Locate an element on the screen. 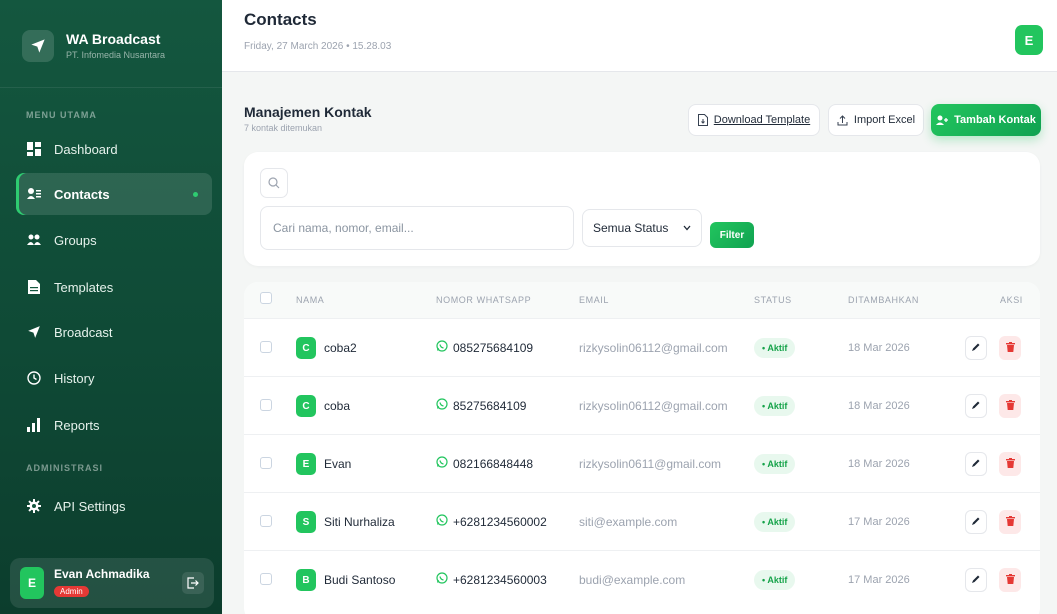 This screenshot has width=1057, height=614. templates-icon is located at coordinates (34, 287).